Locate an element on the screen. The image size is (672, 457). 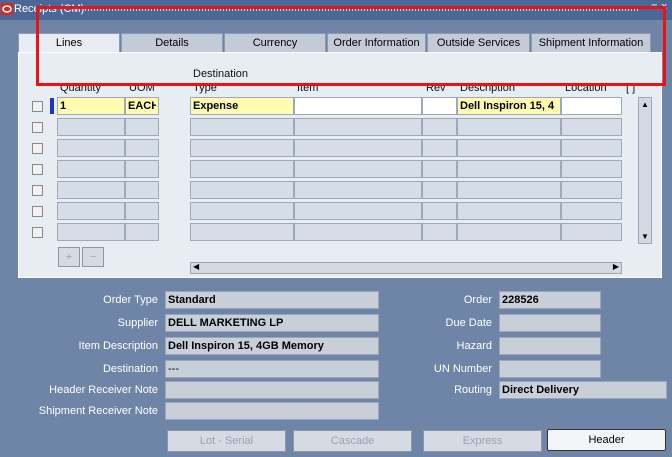
tab-outside-services: Outside Services is located at coordinates (478, 43).